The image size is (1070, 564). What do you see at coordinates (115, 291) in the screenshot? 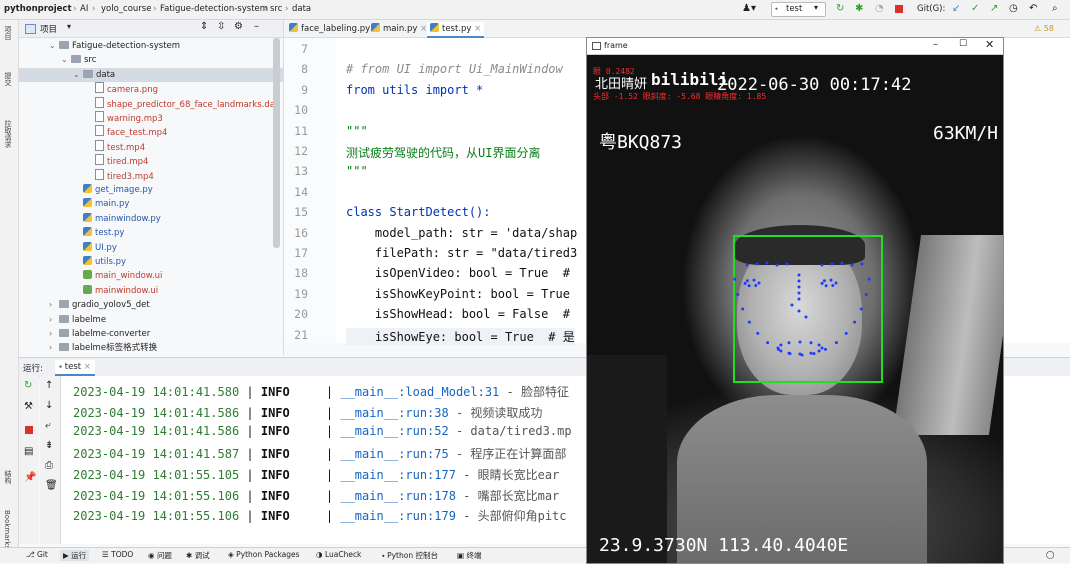
I see `tree-item: mainwindow.ui` at bounding box center [115, 291].